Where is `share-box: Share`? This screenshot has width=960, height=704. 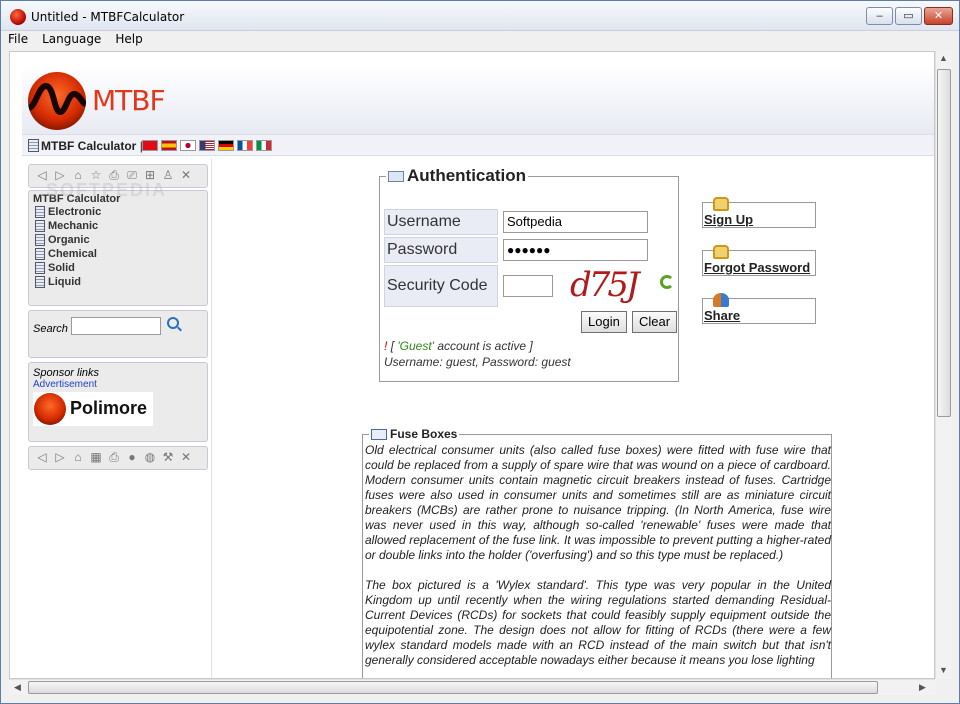
share-box: Share is located at coordinates (759, 308).